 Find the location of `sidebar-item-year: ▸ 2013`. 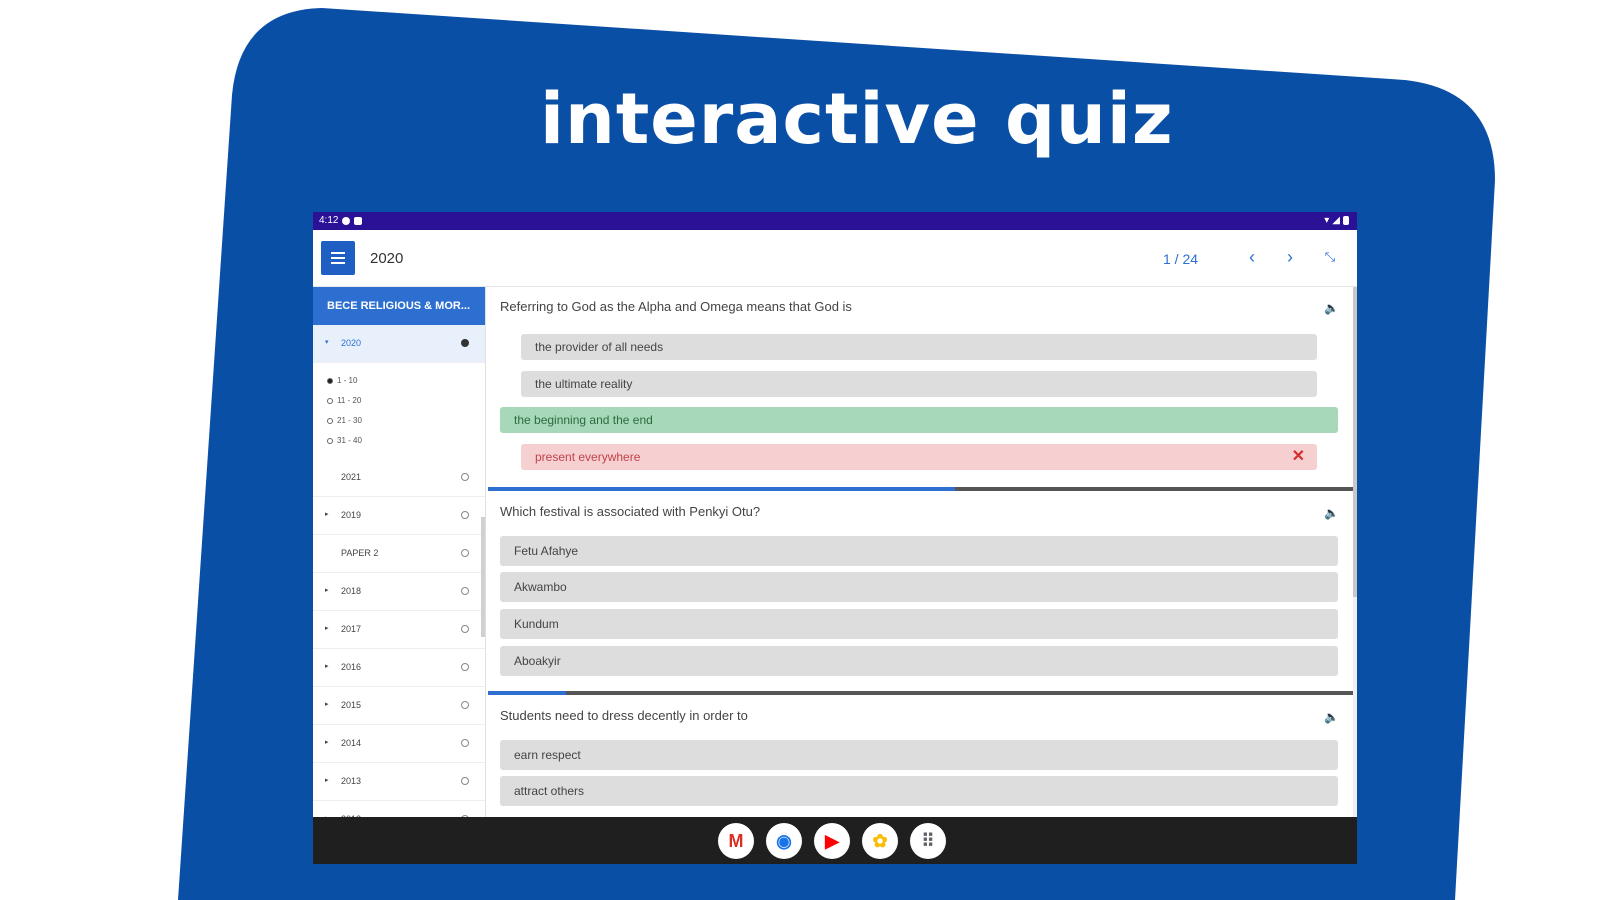

sidebar-item-year: ▸ 2013 is located at coordinates (399, 782).